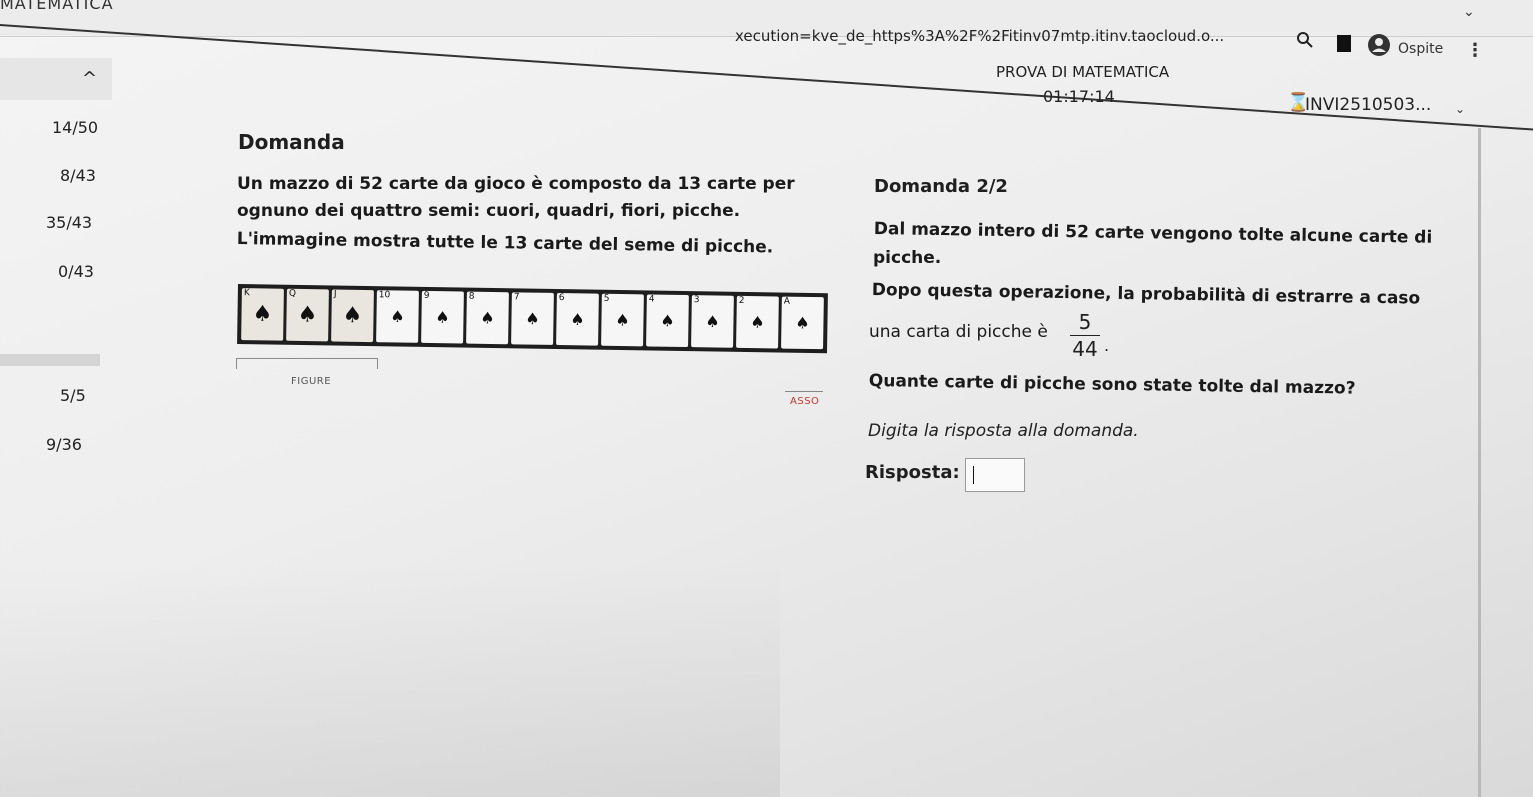  I want to click on zoom-icon, so click(1305, 40).